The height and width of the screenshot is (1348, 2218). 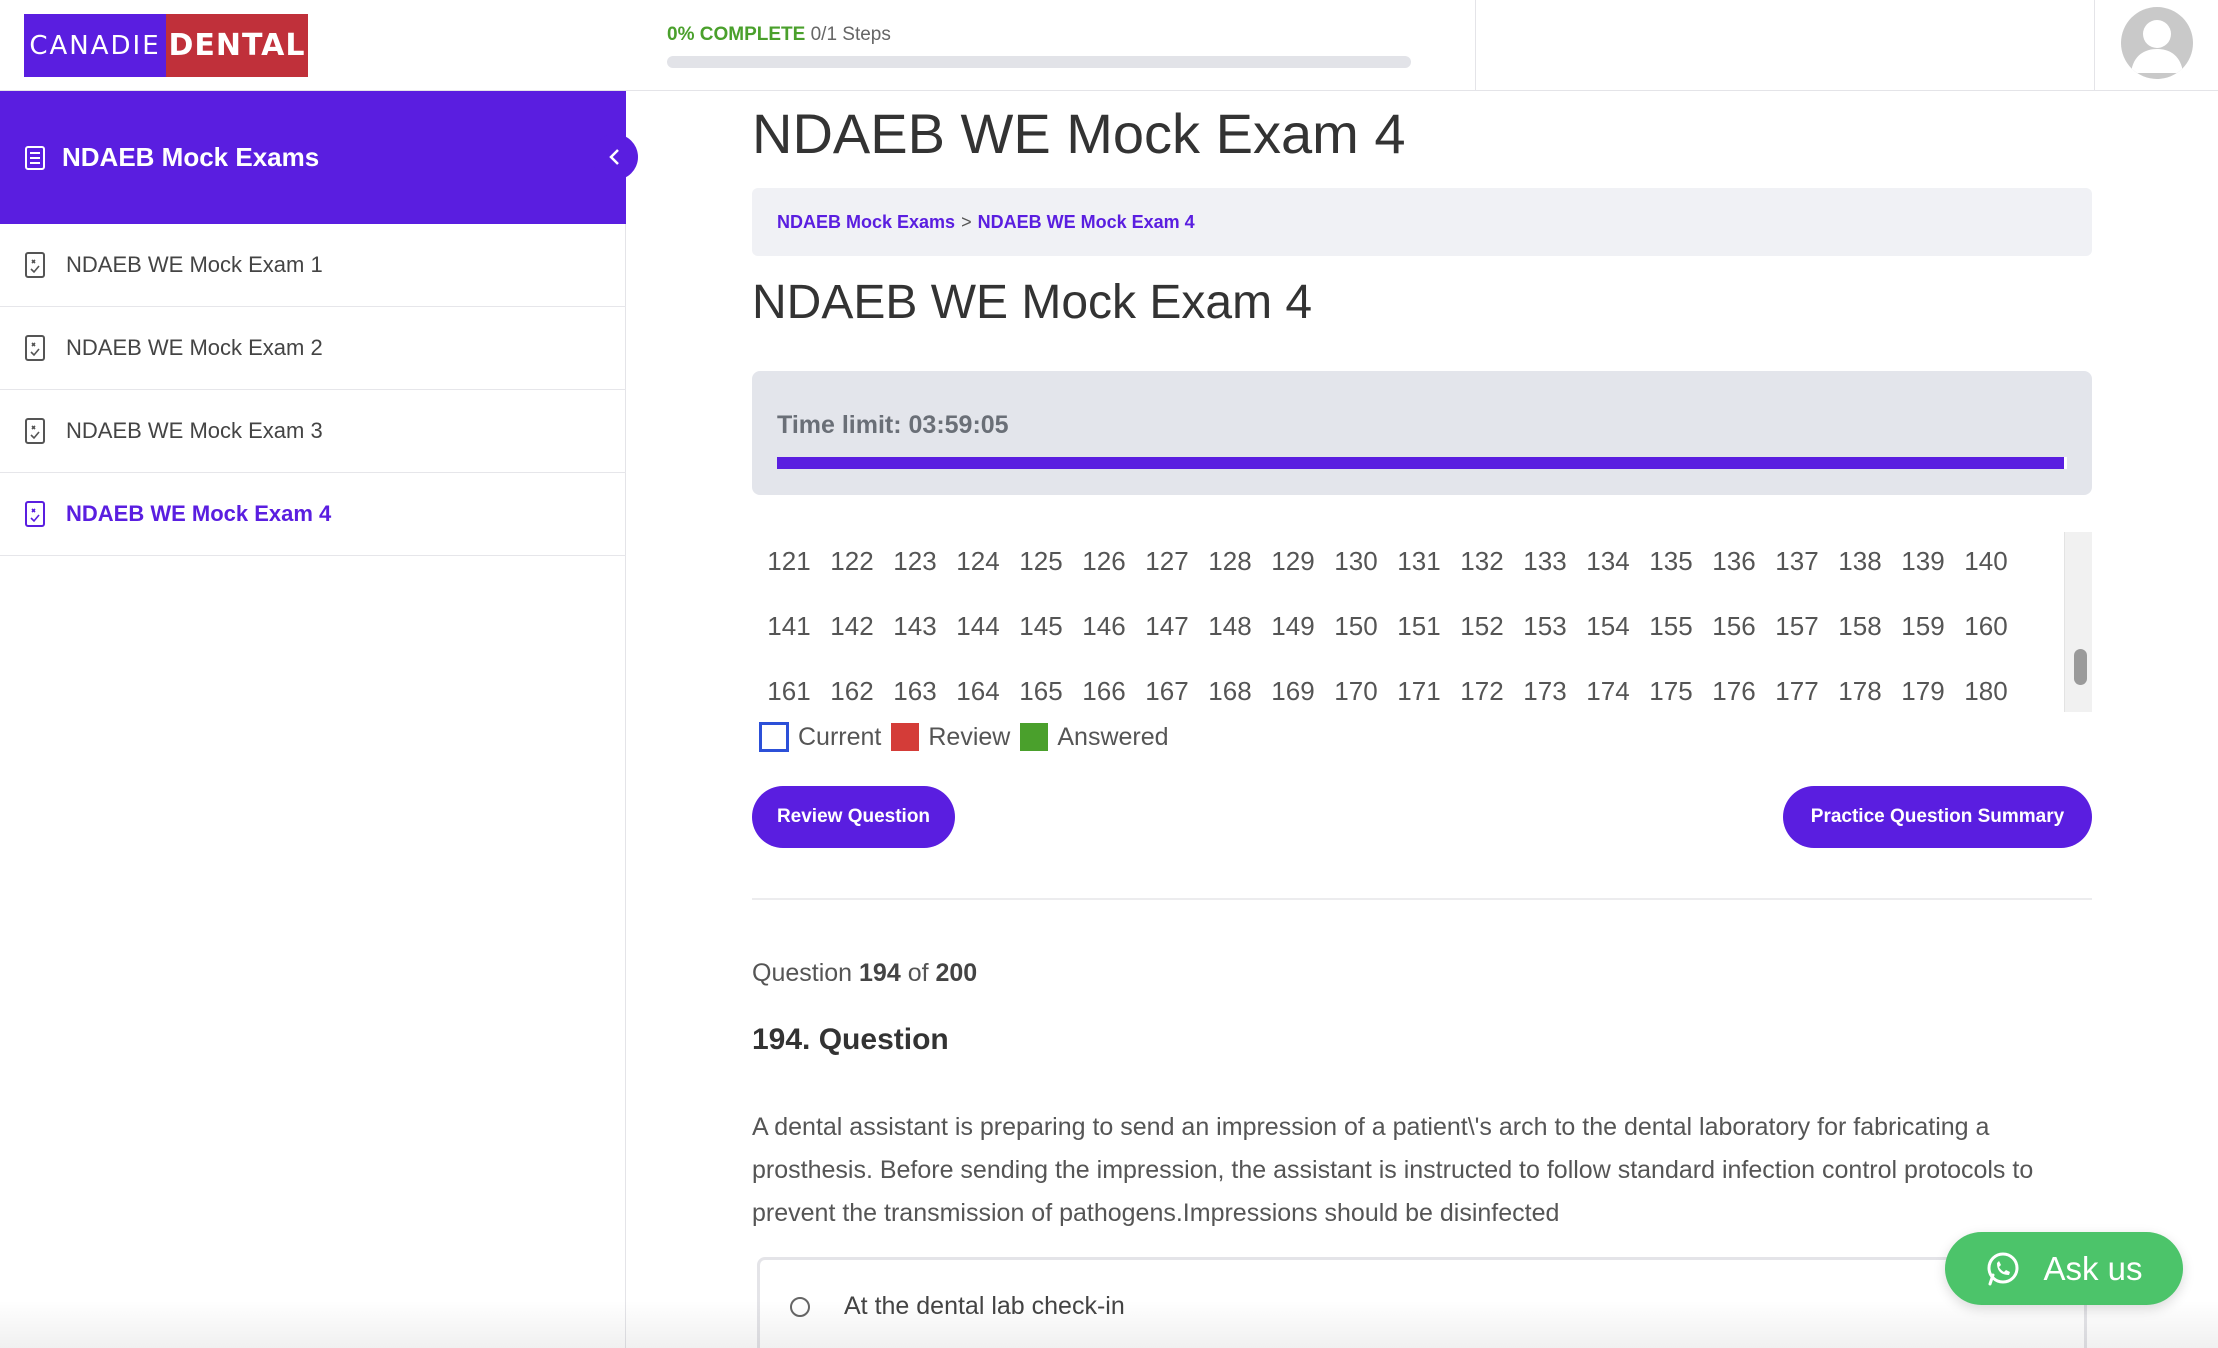 What do you see at coordinates (2064, 1268) in the screenshot?
I see `ask-us-chat-button: Ask us` at bounding box center [2064, 1268].